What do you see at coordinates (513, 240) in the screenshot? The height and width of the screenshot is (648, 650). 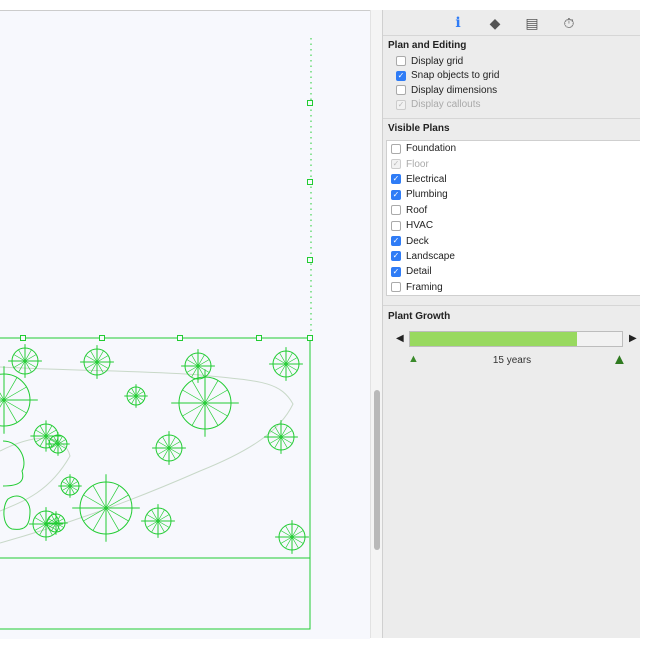 I see `plan-deck: ✓ Deck` at bounding box center [513, 240].